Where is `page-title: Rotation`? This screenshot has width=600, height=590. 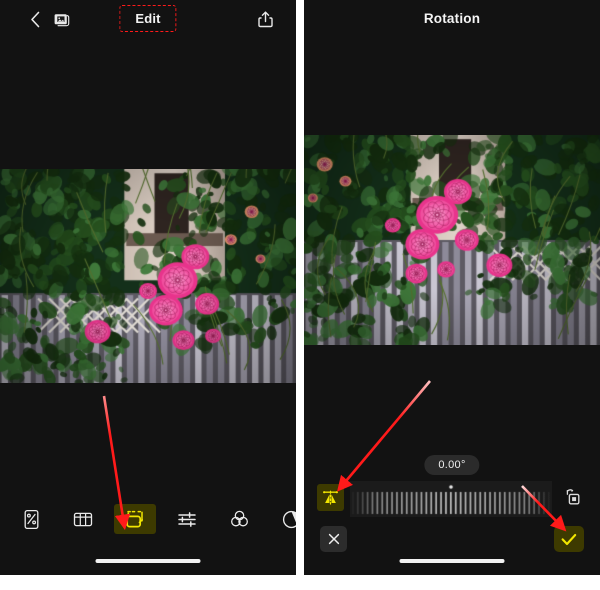
page-title: Rotation is located at coordinates (452, 18).